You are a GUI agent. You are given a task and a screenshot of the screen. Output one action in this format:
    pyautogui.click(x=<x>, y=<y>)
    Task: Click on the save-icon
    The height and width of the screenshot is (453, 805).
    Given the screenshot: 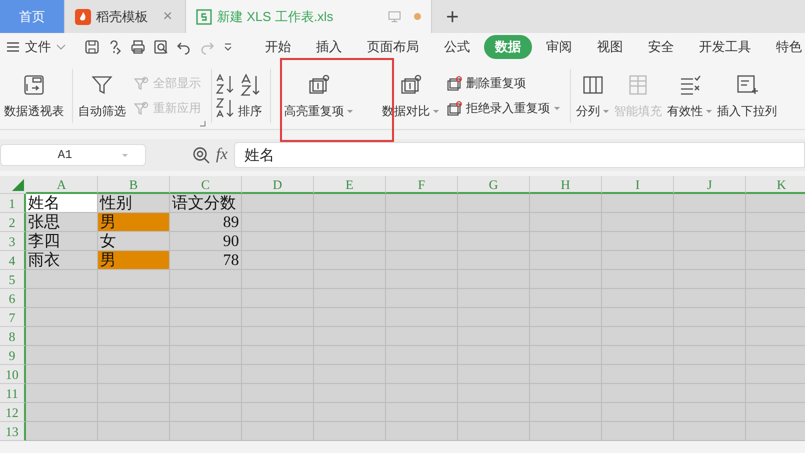 What is the action you would take?
    pyautogui.click(x=92, y=46)
    